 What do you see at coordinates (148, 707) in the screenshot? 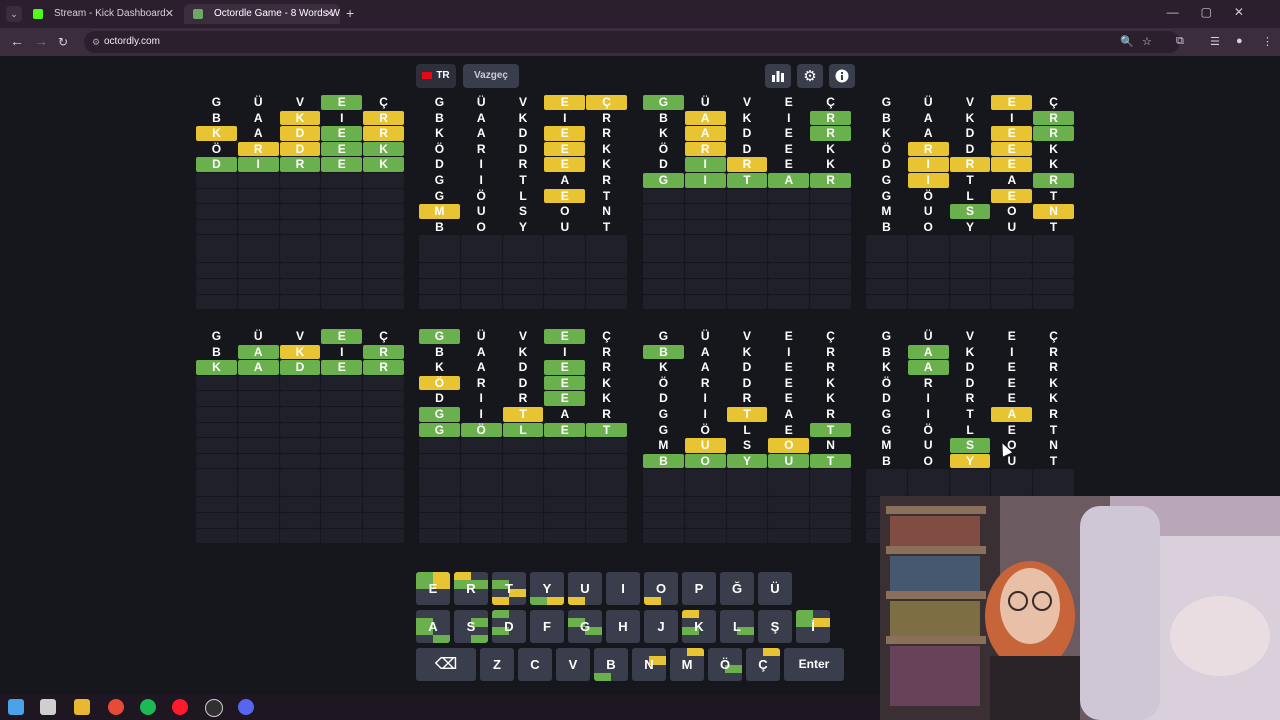
I see `spotify-icon` at bounding box center [148, 707].